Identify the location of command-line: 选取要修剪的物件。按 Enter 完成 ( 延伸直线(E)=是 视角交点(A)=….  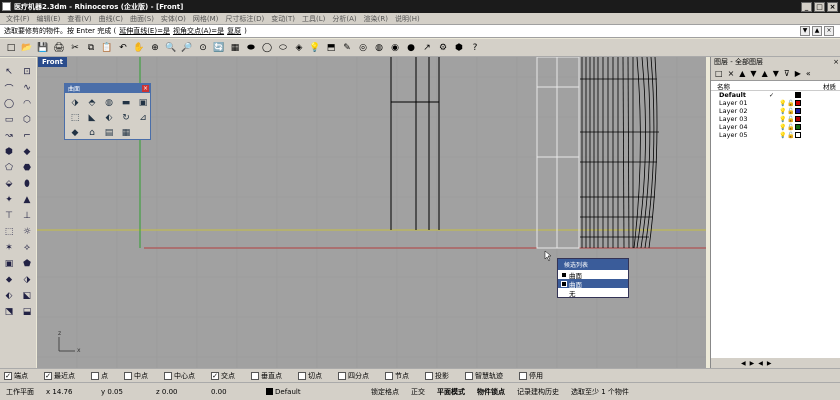
(420, 31).